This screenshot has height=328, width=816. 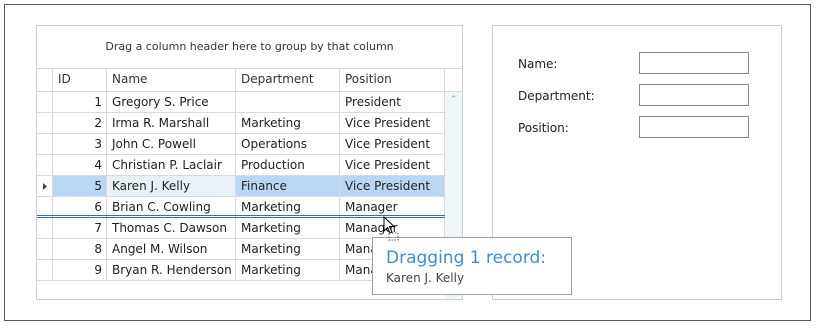 What do you see at coordinates (171, 102) in the screenshot?
I see `name-cell: Gregory S. Price` at bounding box center [171, 102].